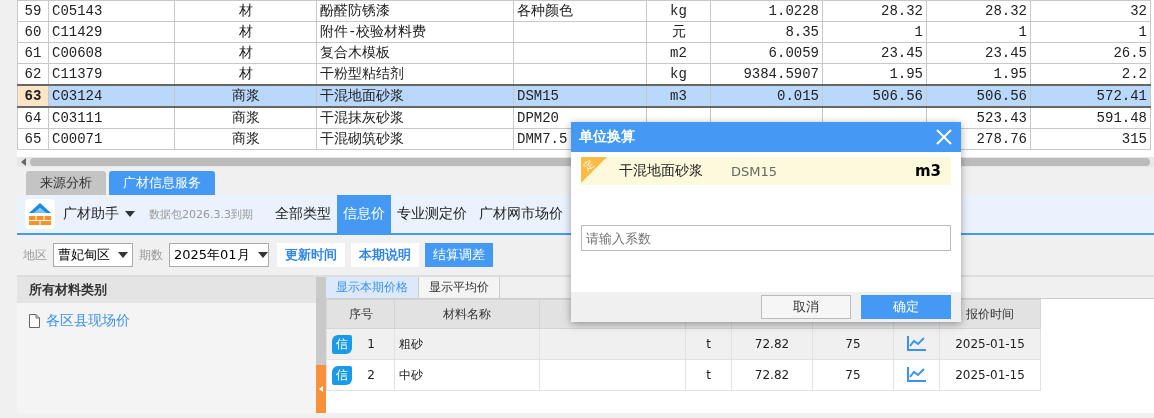  I want to click on nav-tab: 广材网市场价, so click(521, 214).